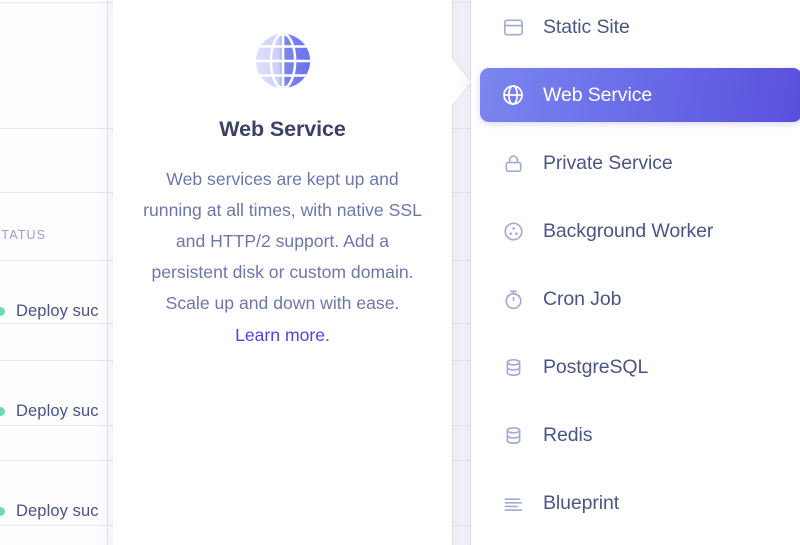 This screenshot has width=800, height=545. Describe the element at coordinates (282, 335) in the screenshot. I see `learn-more-link: Learn more.` at that location.